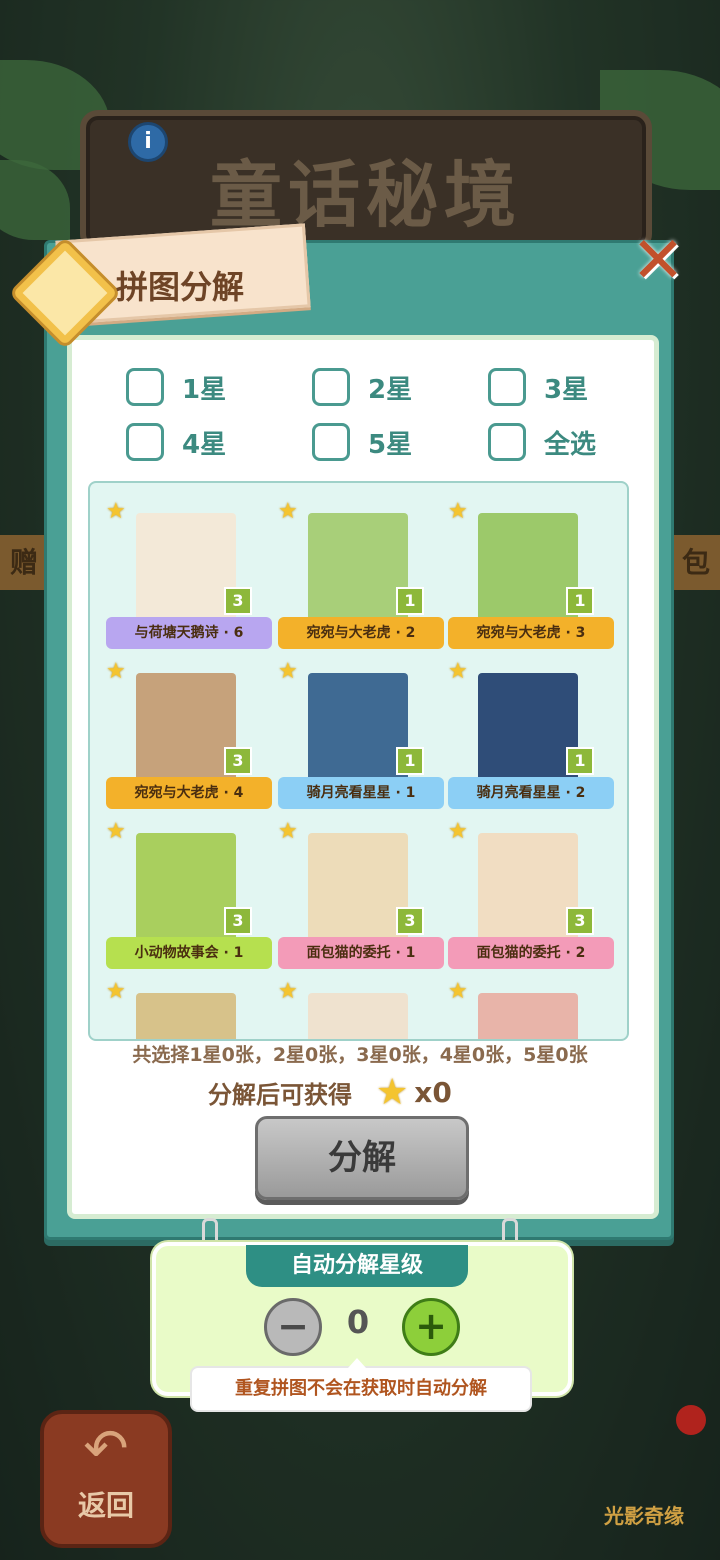  I want to click on puzzle-piece: ★ 1 宛宛与大老虎 · 2, so click(363, 579).